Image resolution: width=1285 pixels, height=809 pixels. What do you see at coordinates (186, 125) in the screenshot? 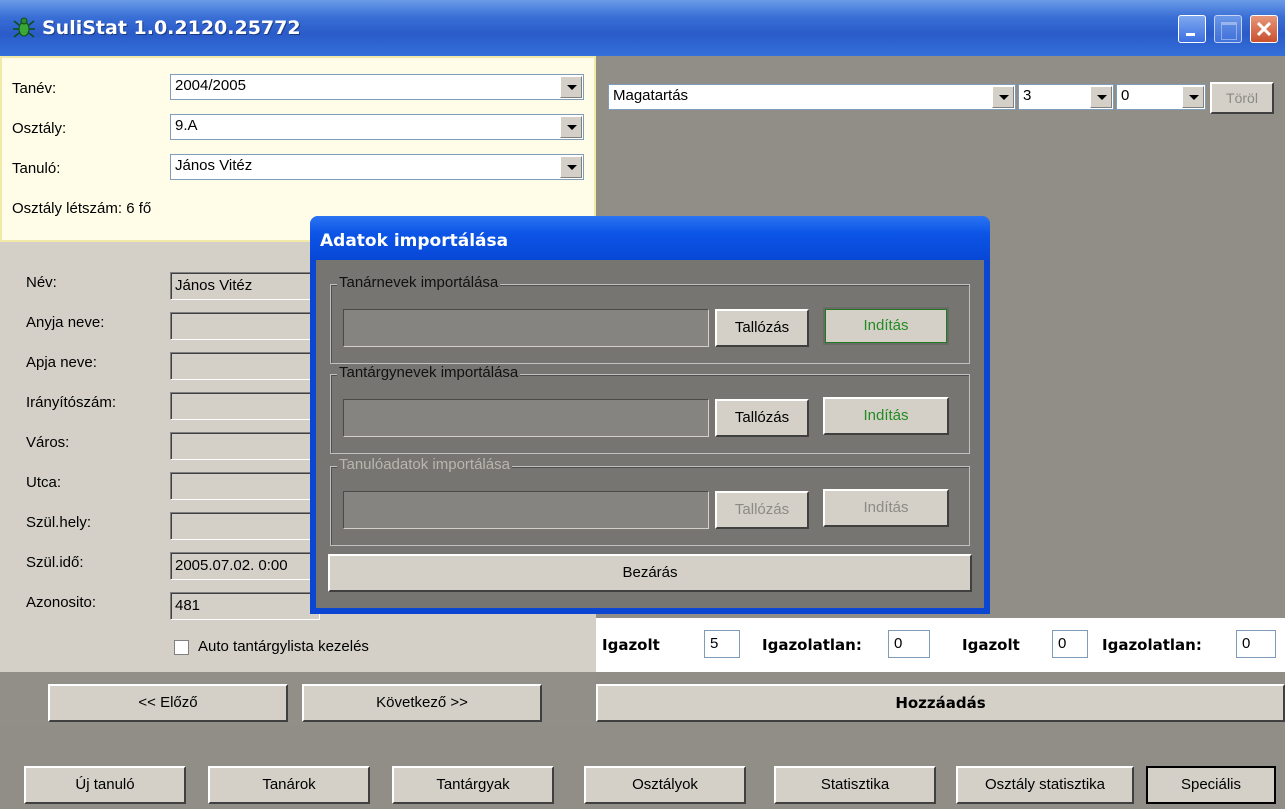
I see `osztaly-value: 9.A` at bounding box center [186, 125].